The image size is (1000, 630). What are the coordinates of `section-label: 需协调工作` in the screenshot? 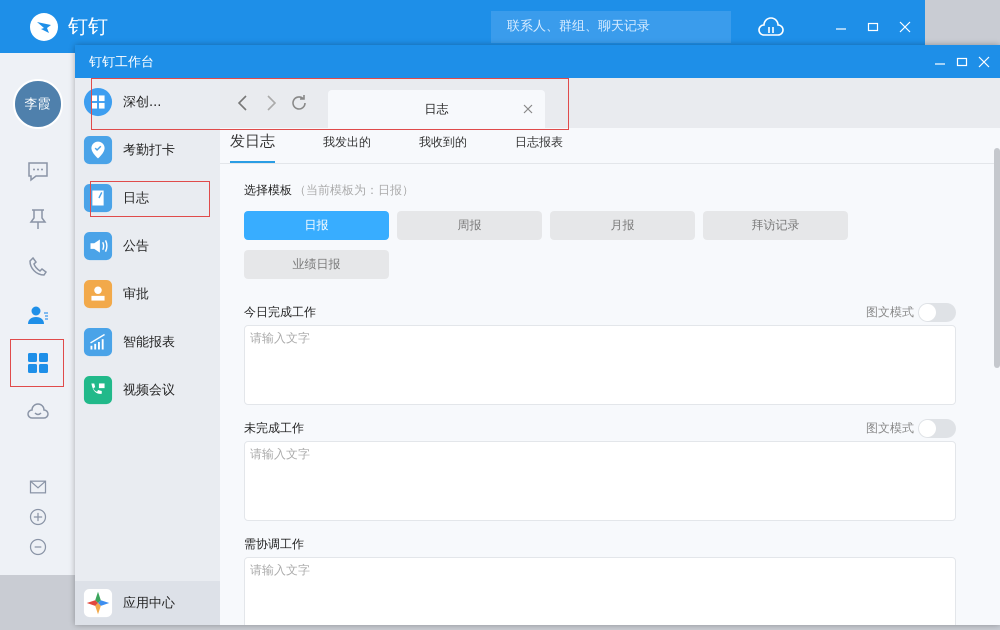 It's located at (274, 544).